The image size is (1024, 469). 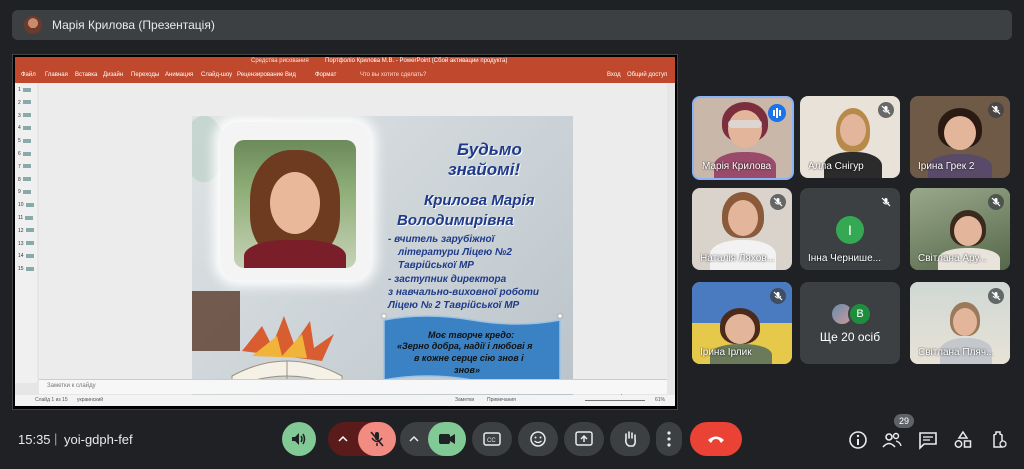 I want to click on portrait-face, so click(x=295, y=203).